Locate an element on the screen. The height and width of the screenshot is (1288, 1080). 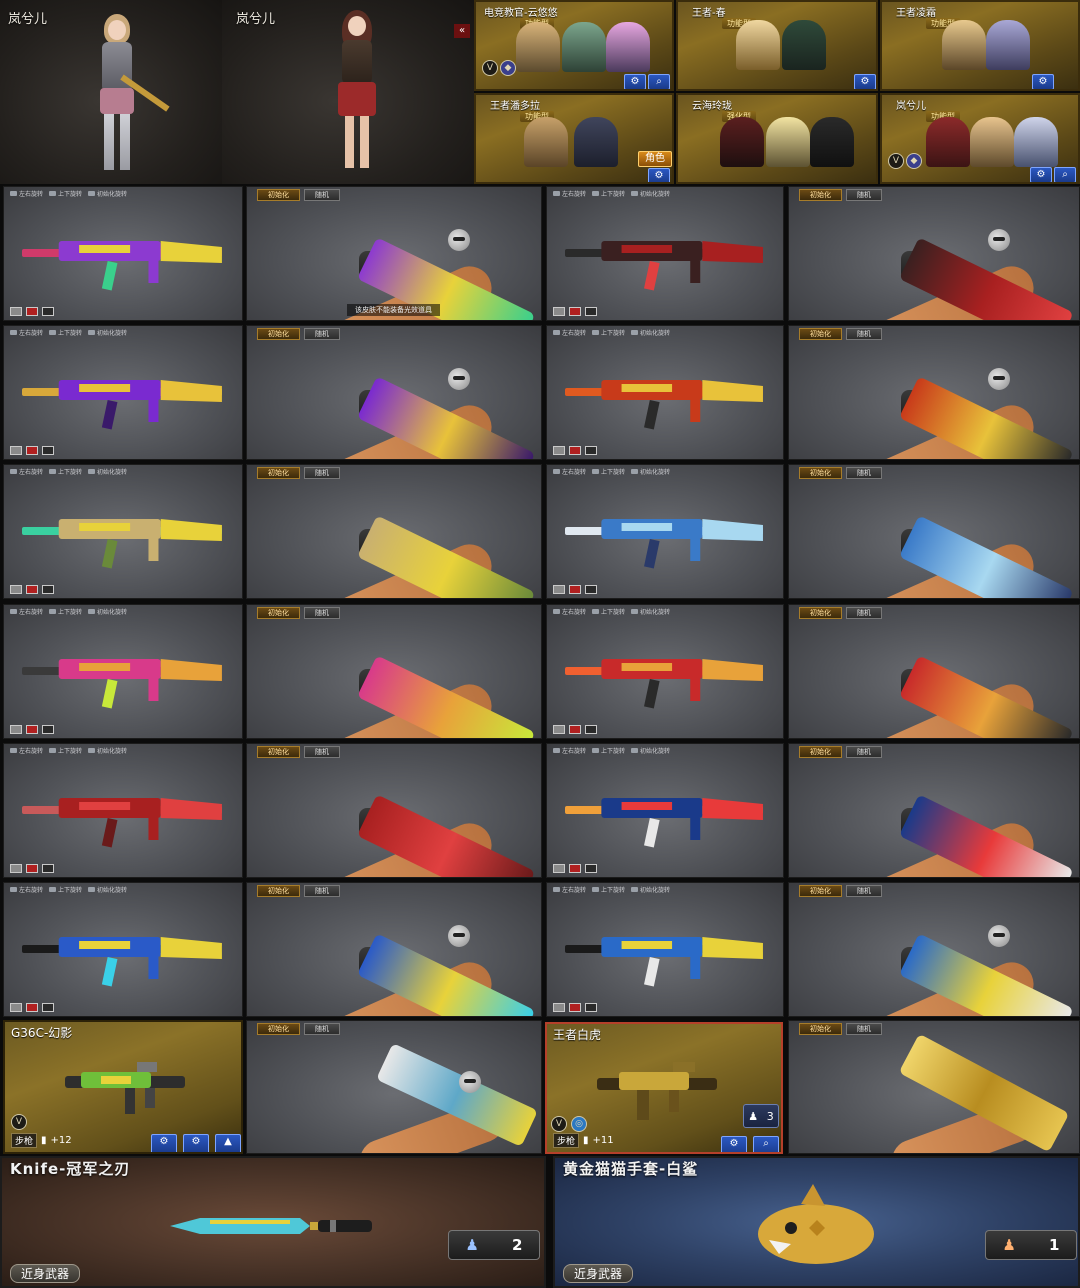
melee-card: Knife-冠军之刃 ♟ 2 近身武器 is located at coordinates (273, 1222).